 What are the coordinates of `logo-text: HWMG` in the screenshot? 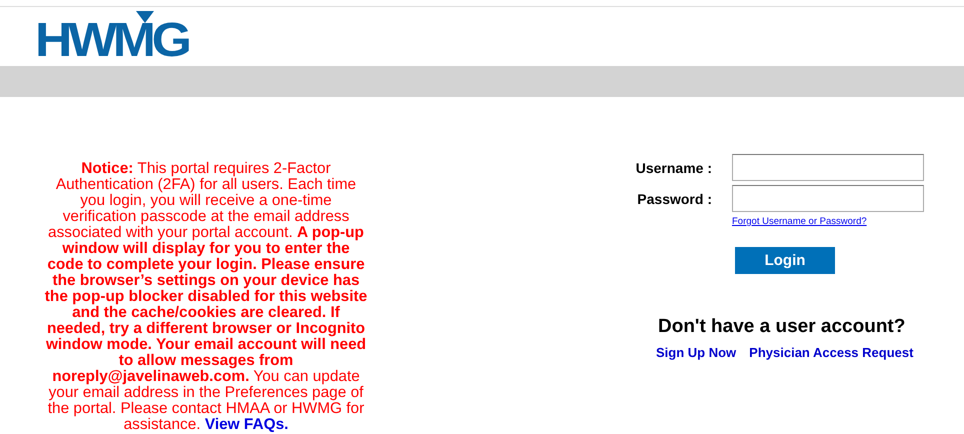 It's located at (111, 41).